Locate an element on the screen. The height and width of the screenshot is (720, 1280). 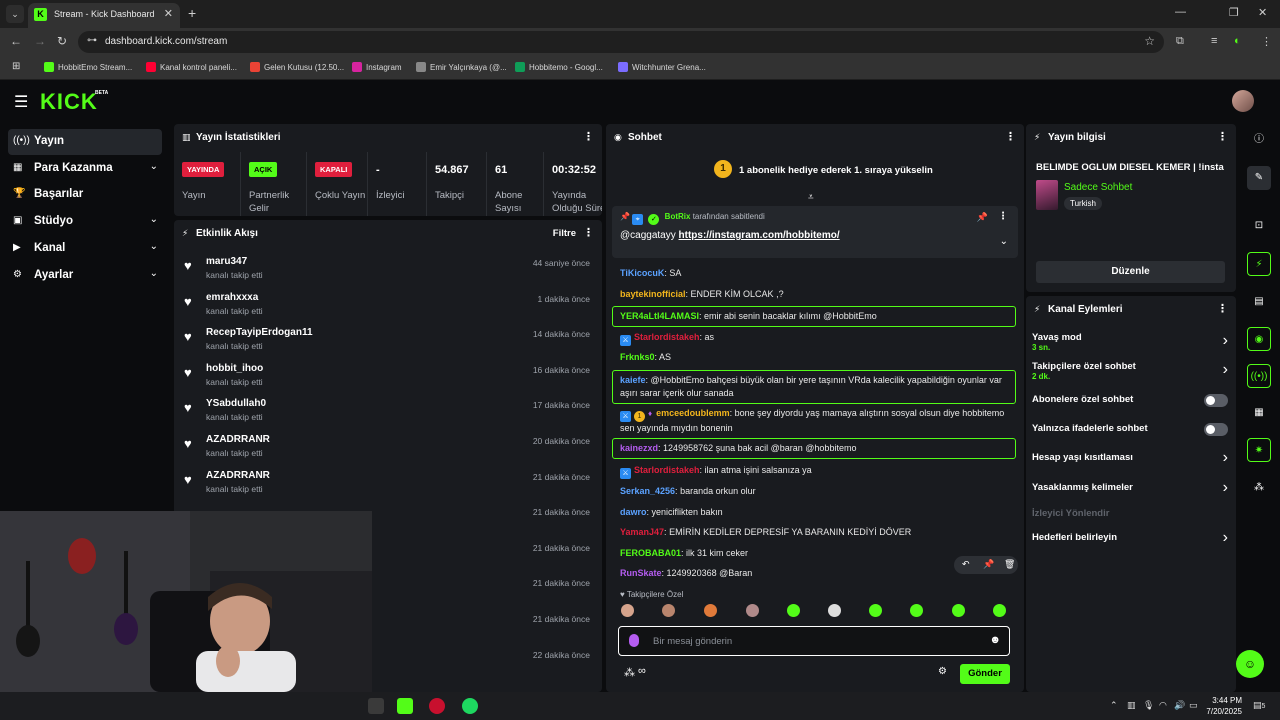
activity-menu-icon: ⋮ is located at coordinates (588, 232).